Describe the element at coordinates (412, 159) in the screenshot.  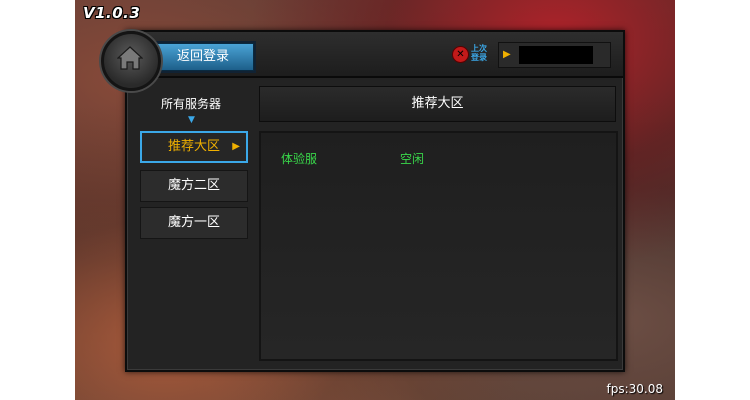
I see `server-entry-status: 空闲` at that location.